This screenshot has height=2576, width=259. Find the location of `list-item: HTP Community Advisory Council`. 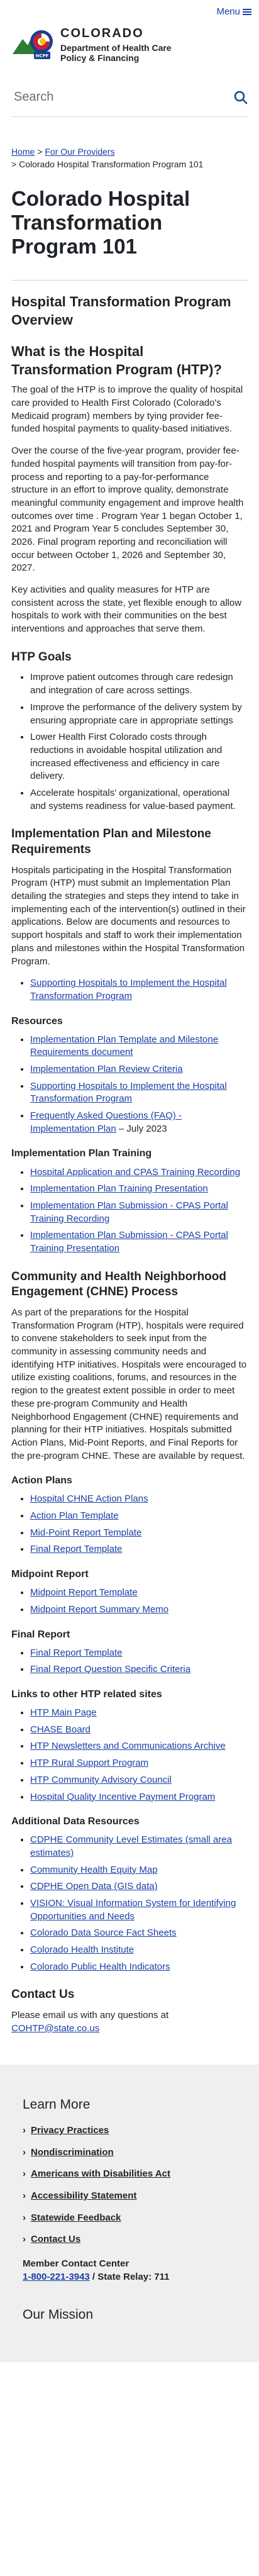

list-item: HTP Community Advisory Council is located at coordinates (139, 1780).